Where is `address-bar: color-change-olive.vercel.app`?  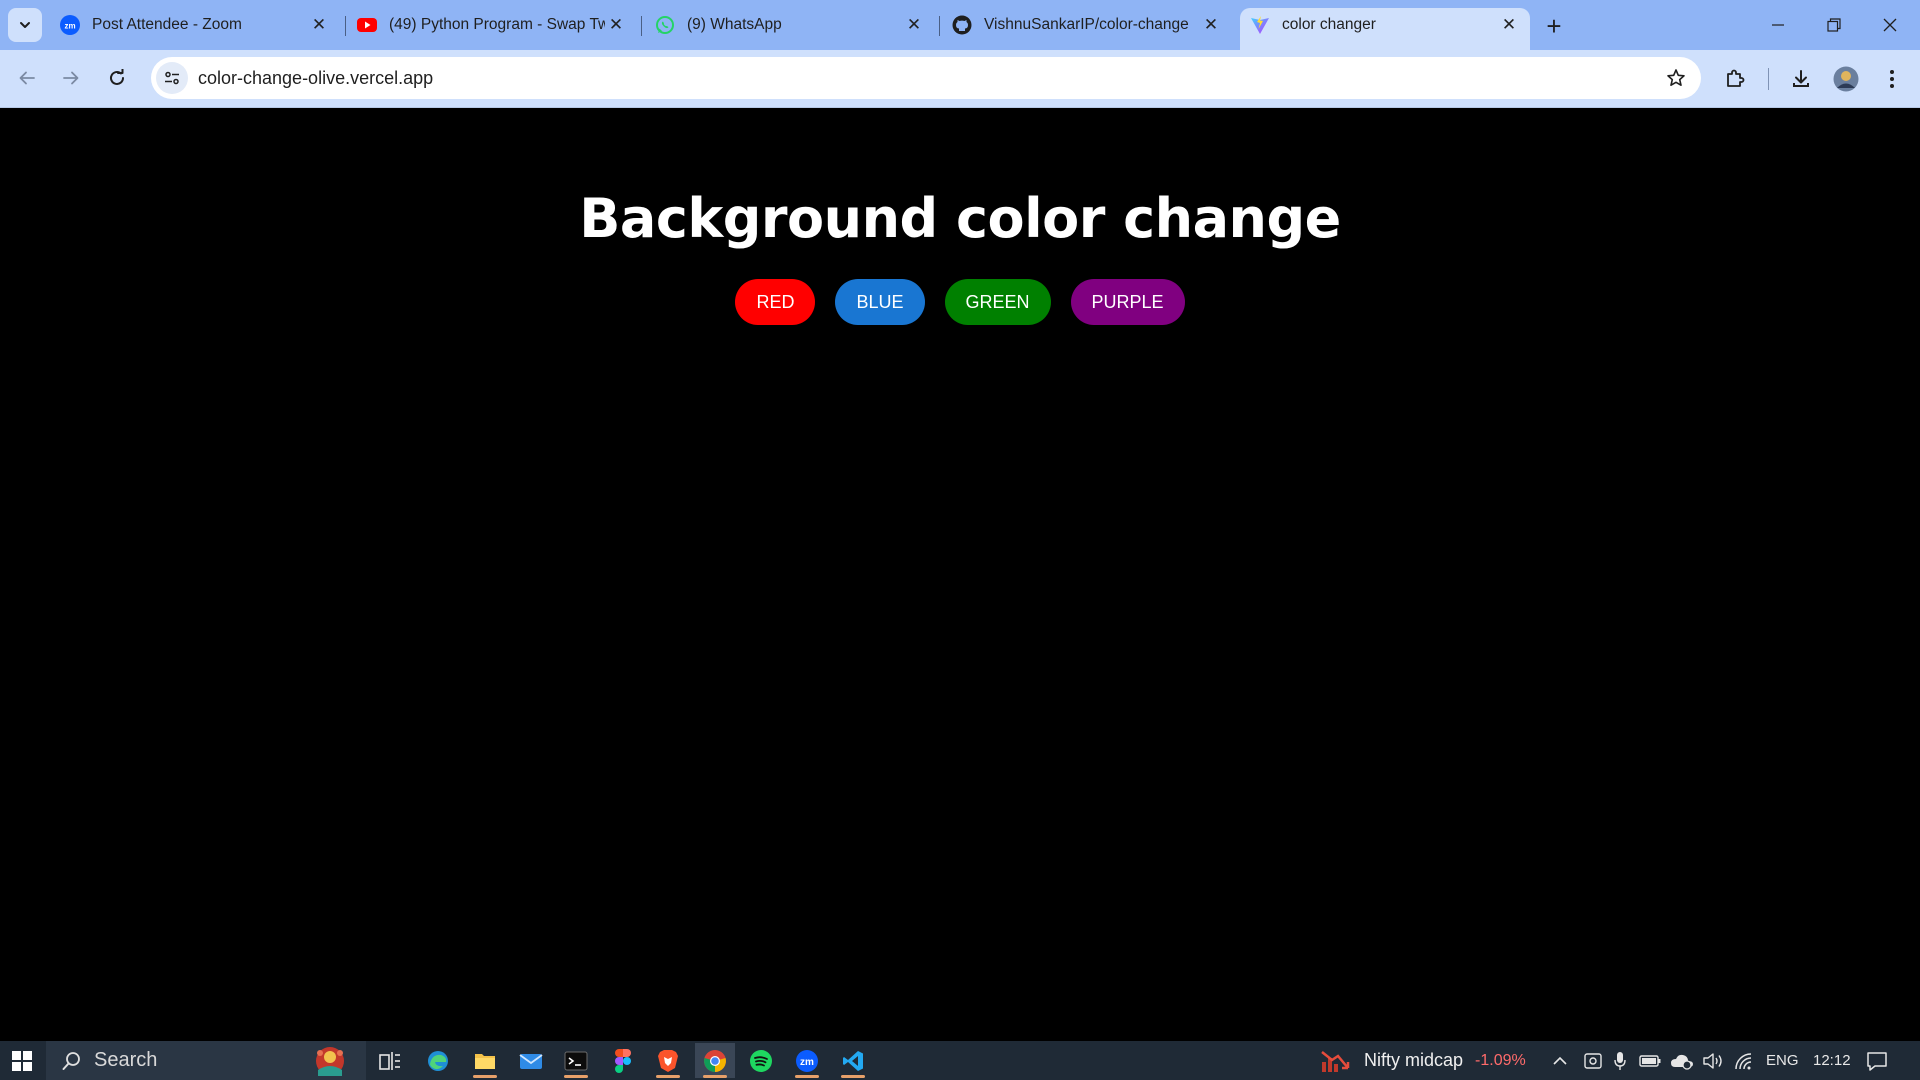
address-bar: color-change-olive.vercel.app is located at coordinates (926, 78).